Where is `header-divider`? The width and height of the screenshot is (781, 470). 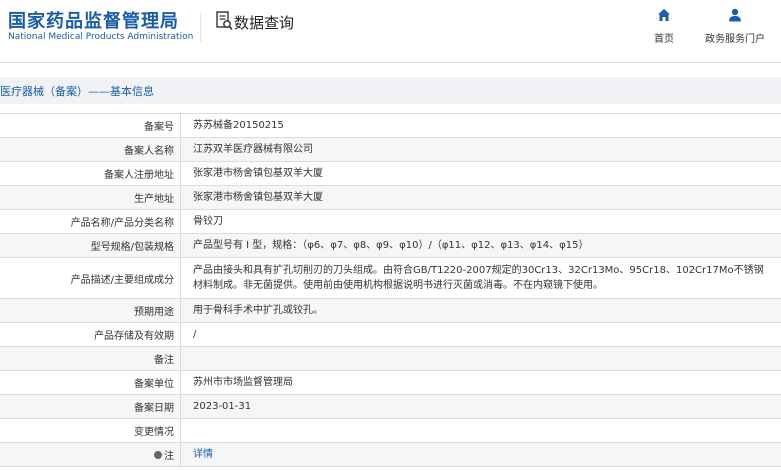
header-divider is located at coordinates (200, 27).